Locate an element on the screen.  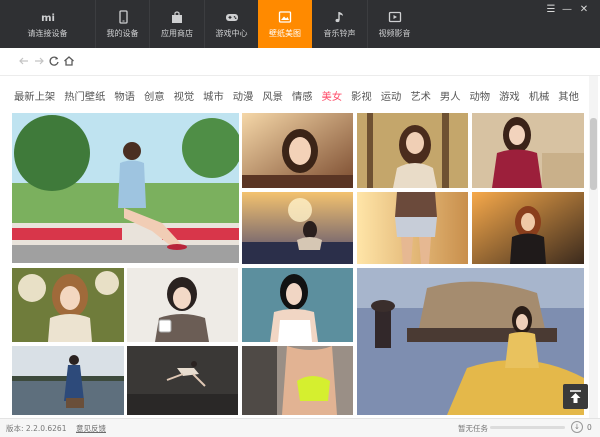
category-10: 影视 is located at coordinates (361, 95).